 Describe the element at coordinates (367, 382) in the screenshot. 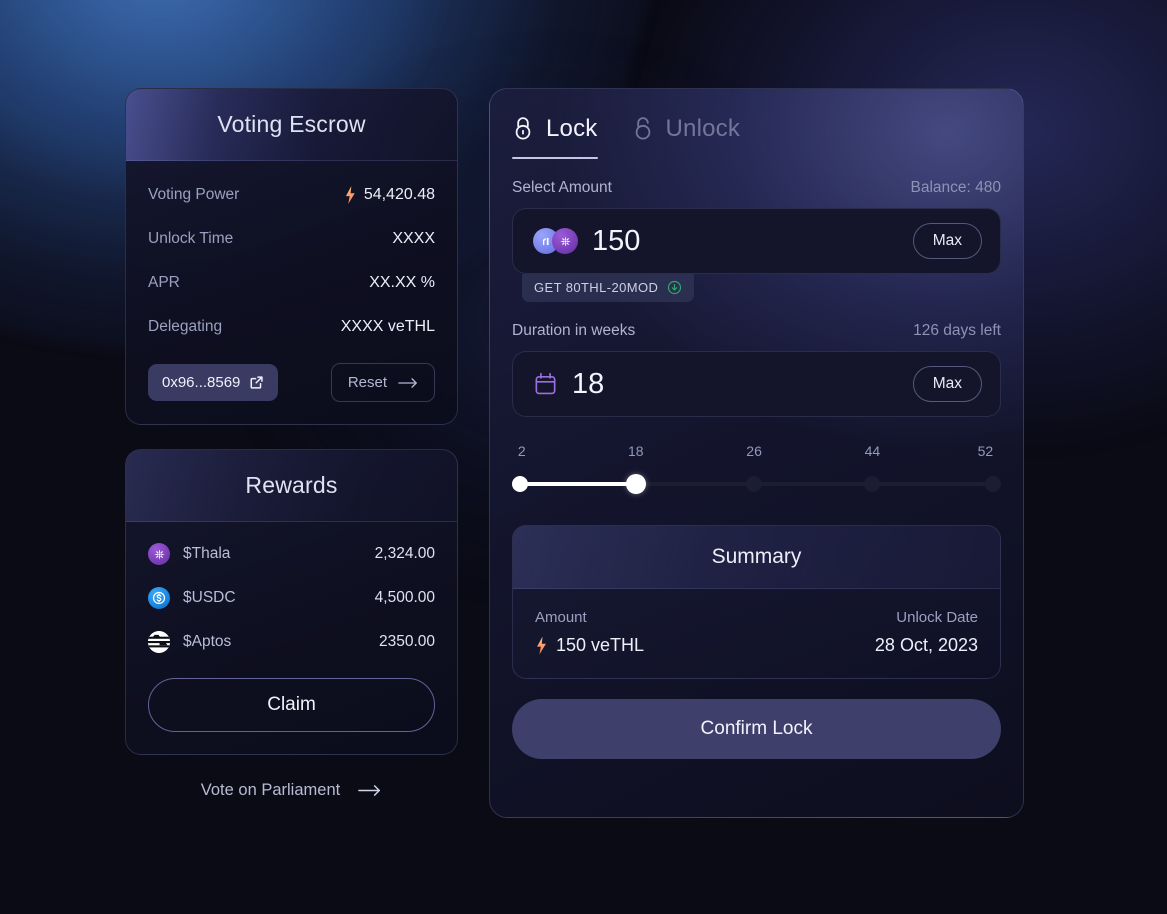

I see `reset-button-label: Reset` at that location.